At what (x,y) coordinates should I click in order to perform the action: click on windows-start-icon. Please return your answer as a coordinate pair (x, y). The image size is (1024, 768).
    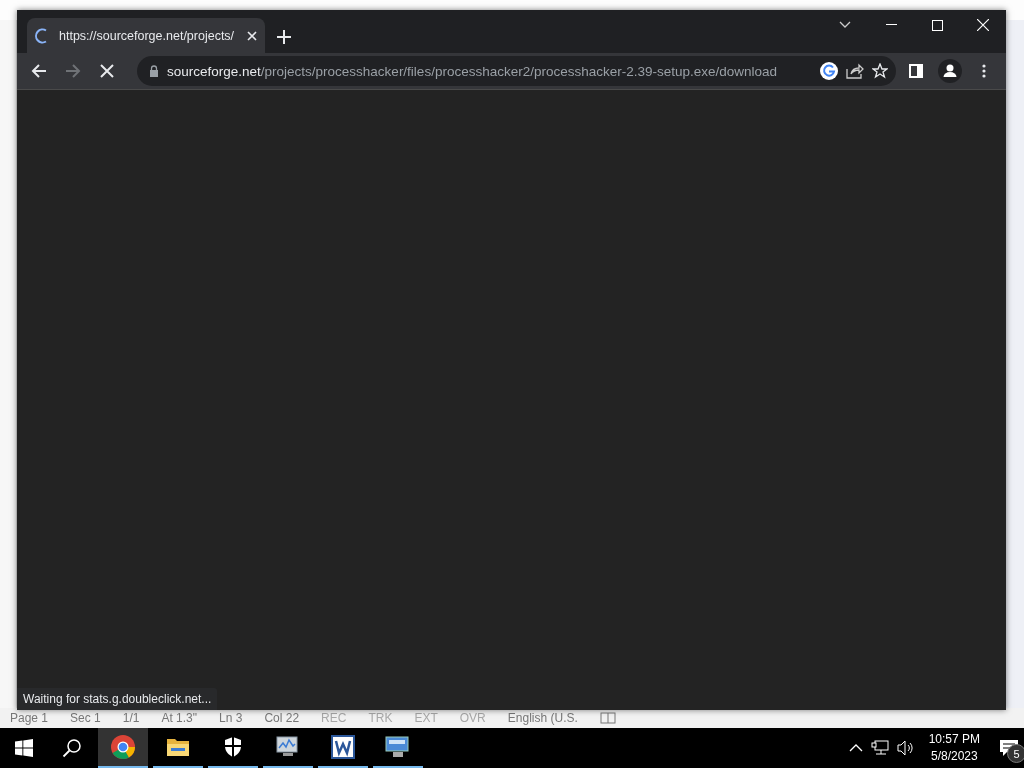
    Looking at the image, I should click on (24, 748).